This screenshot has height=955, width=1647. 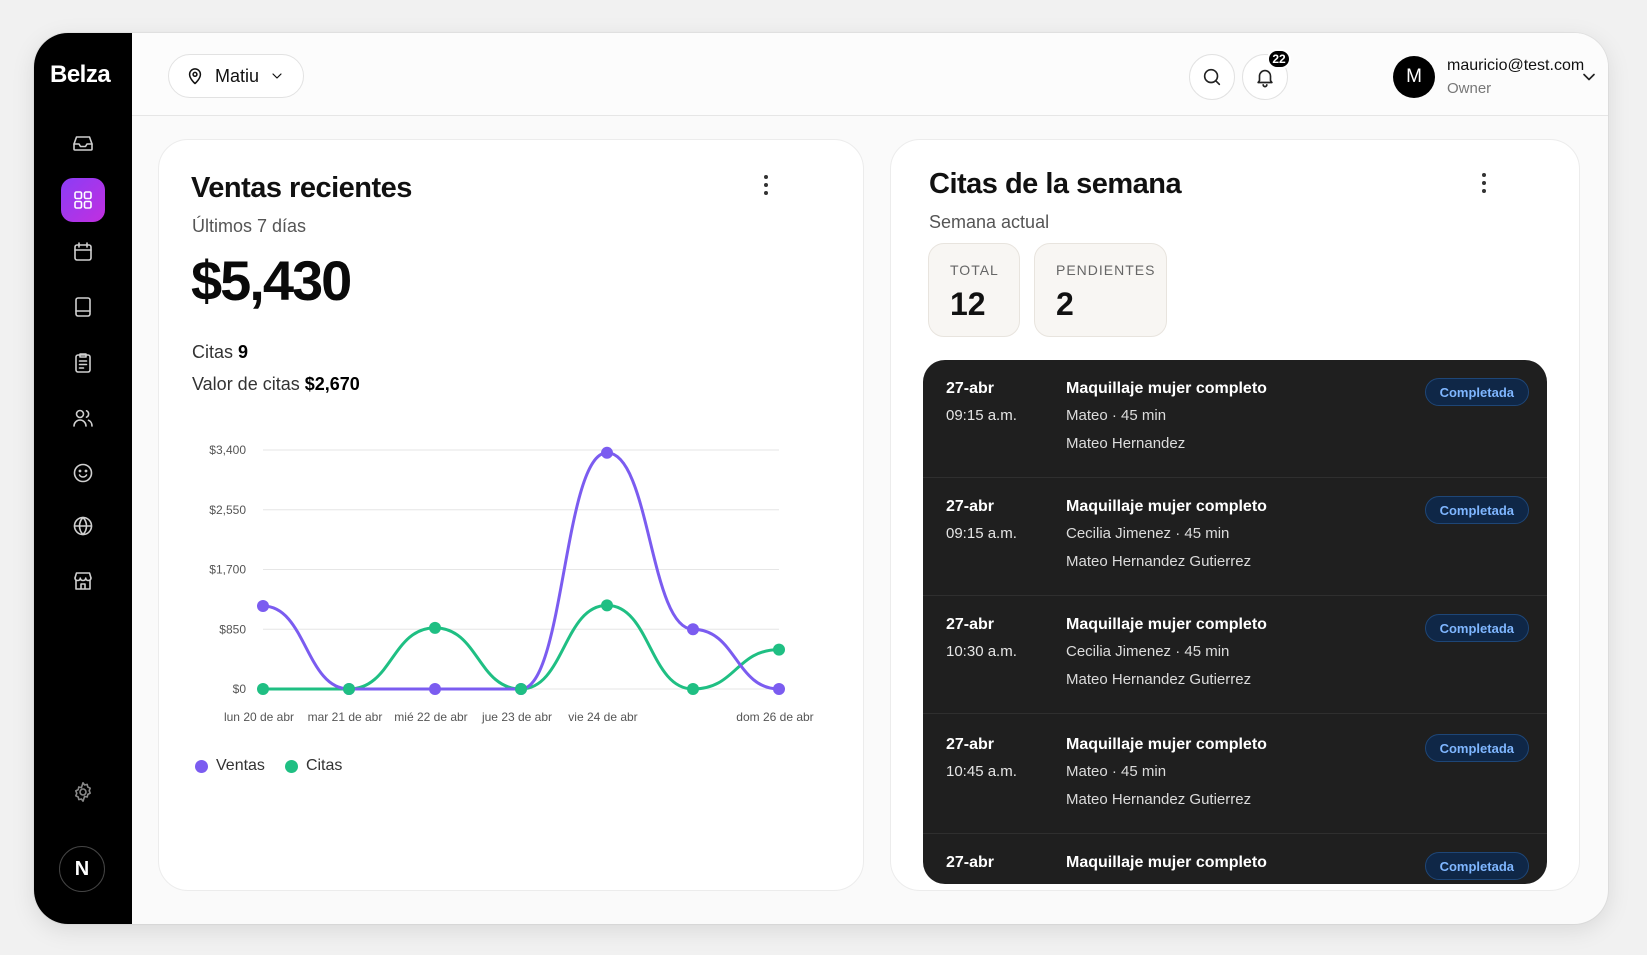 I want to click on stat-value: 2, so click(x=1065, y=304).